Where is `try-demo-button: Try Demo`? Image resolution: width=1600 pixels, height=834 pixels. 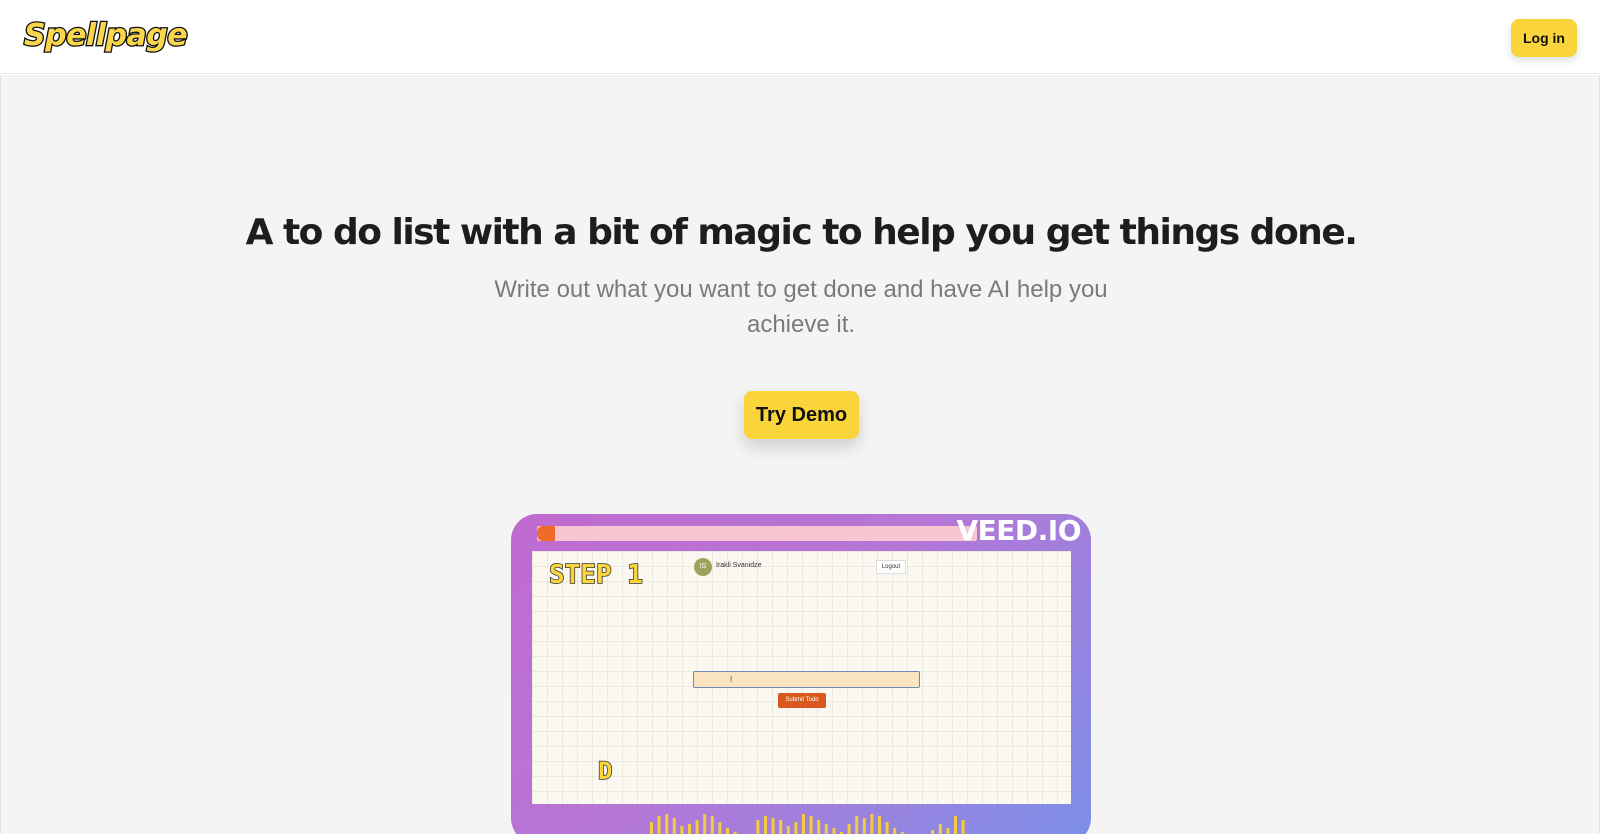
try-demo-button: Try Demo is located at coordinates (801, 415).